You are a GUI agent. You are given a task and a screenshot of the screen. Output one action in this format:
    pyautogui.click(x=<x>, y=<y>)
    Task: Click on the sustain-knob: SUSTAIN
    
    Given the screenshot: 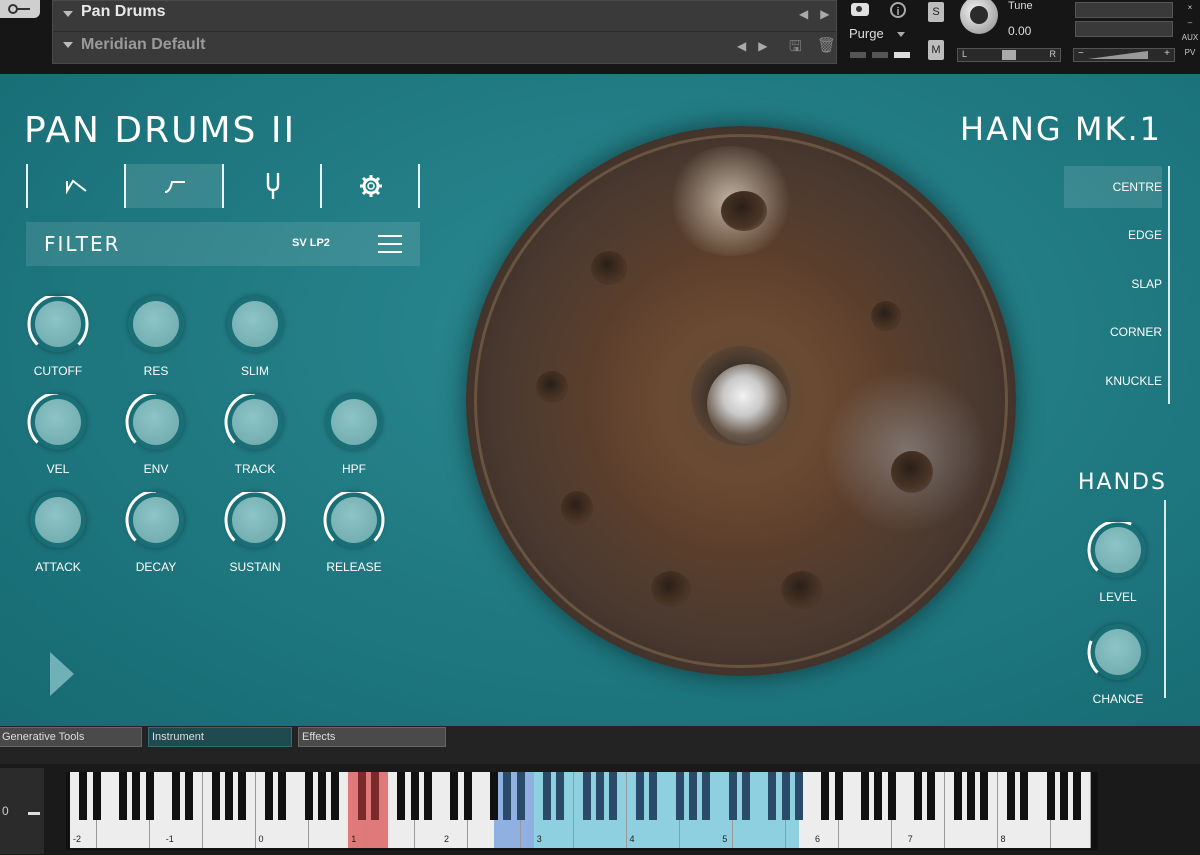 What is the action you would take?
    pyautogui.click(x=255, y=537)
    